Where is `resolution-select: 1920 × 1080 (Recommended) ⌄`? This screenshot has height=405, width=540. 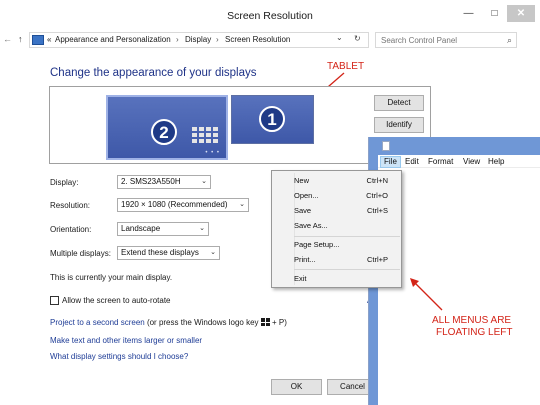
resolution-select: 1920 × 1080 (Recommended) ⌄ is located at coordinates (183, 205).